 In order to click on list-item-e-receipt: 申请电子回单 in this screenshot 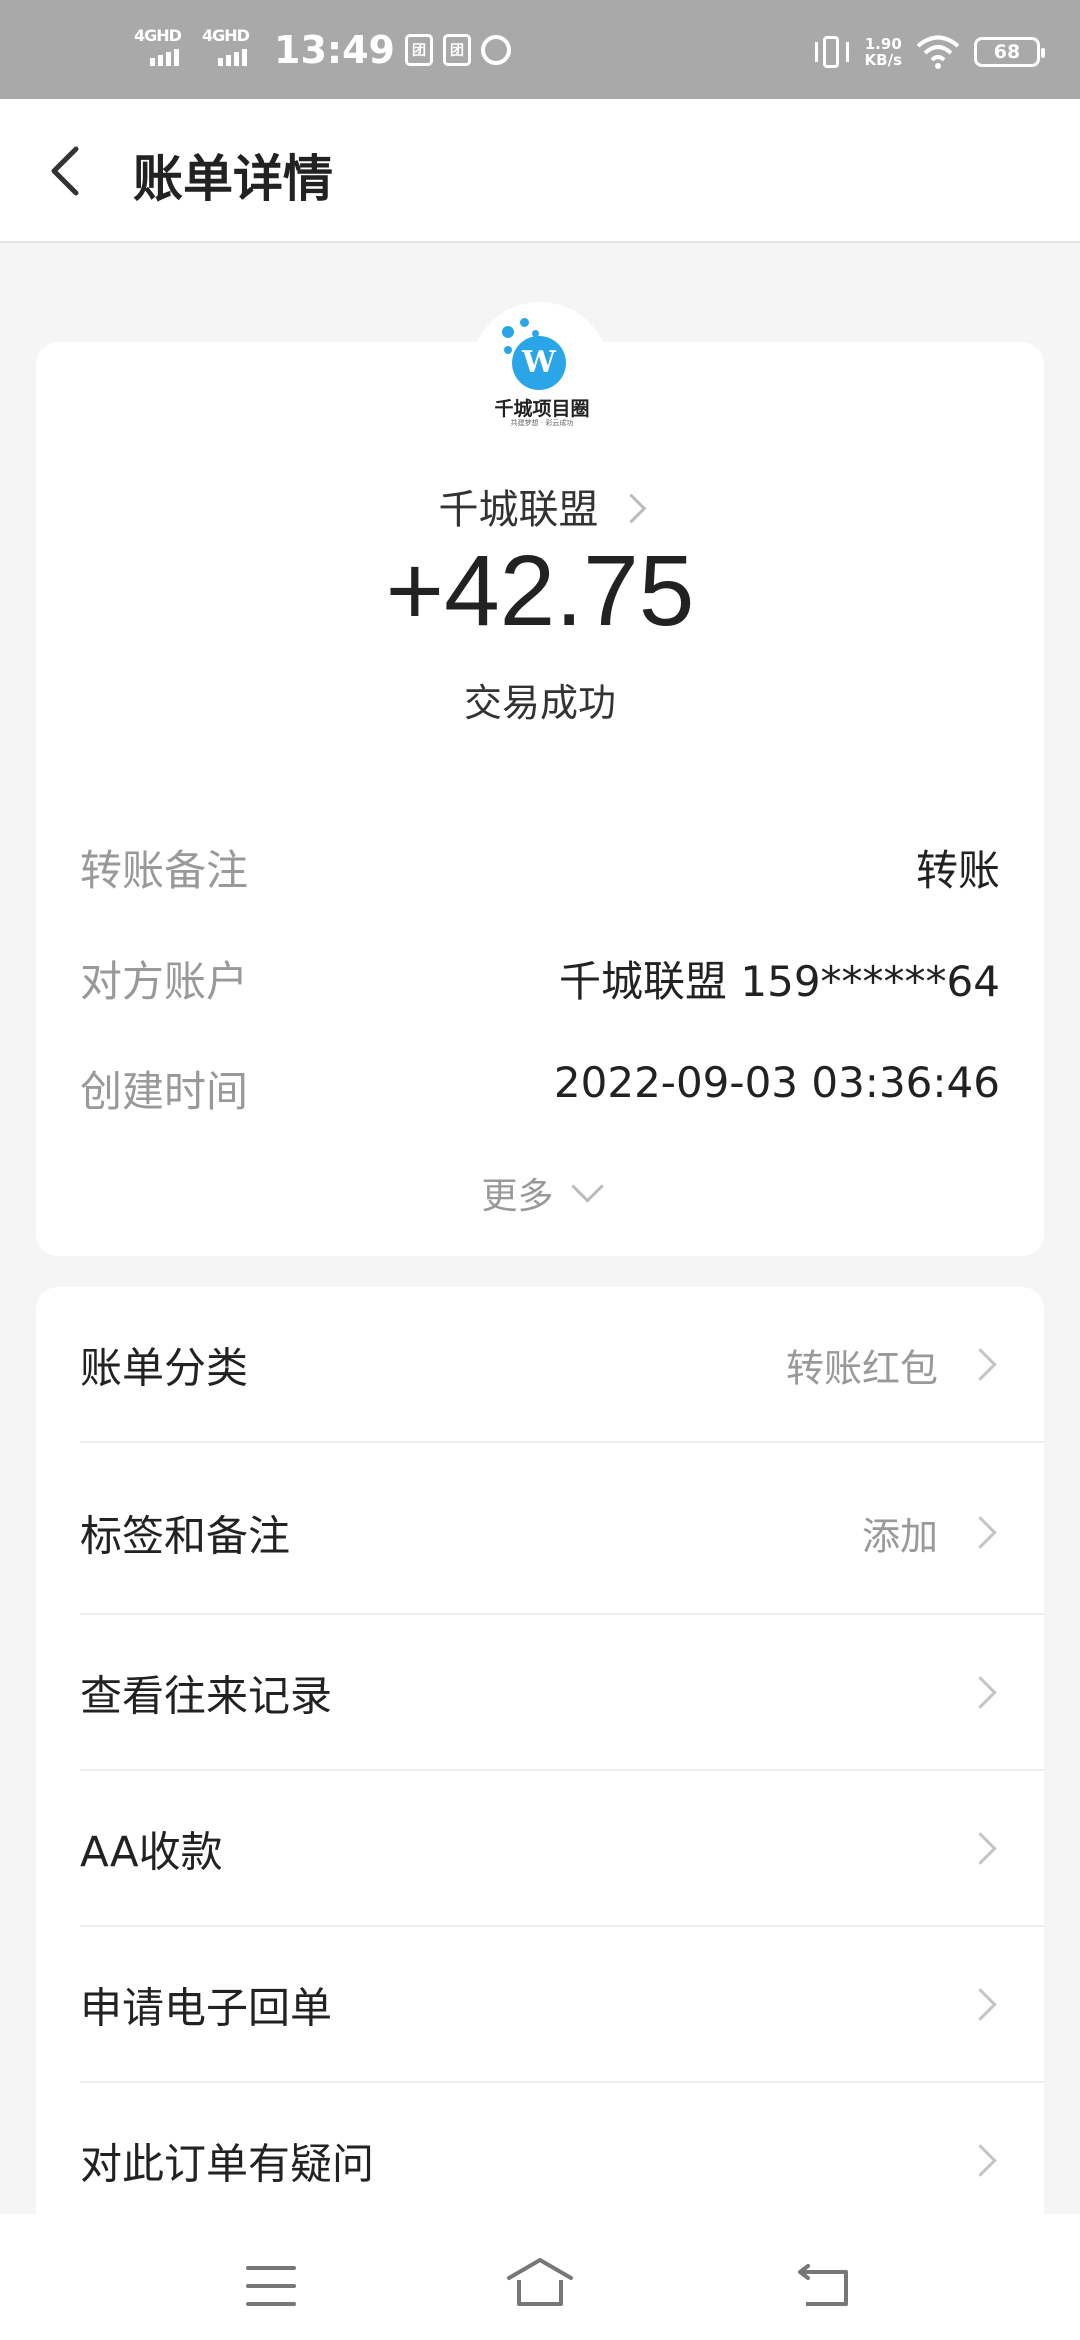, I will do `click(540, 2005)`.